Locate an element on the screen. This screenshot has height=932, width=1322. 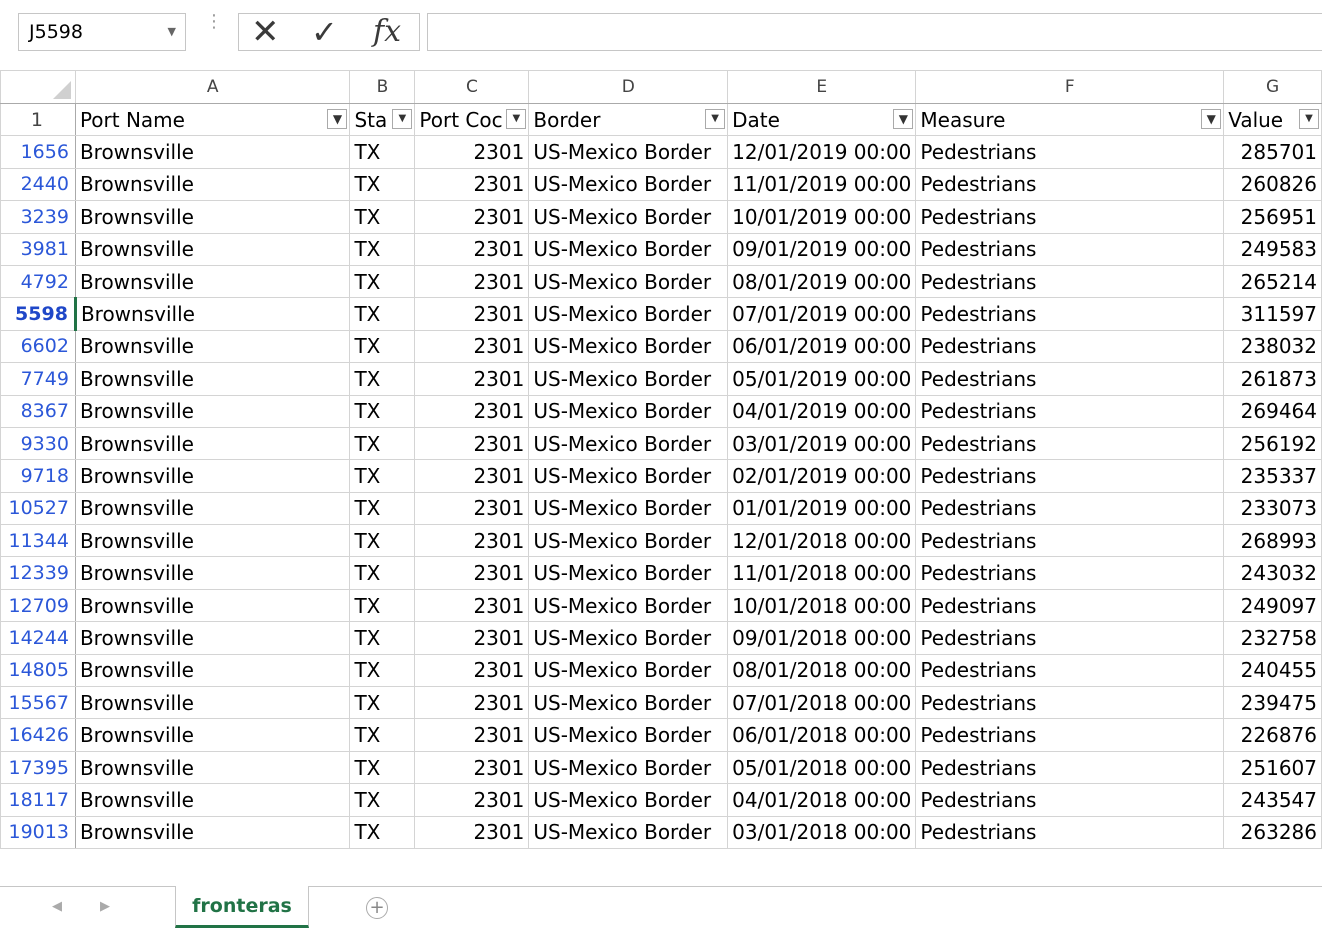
cell-g: 238032 is located at coordinates (1272, 346).